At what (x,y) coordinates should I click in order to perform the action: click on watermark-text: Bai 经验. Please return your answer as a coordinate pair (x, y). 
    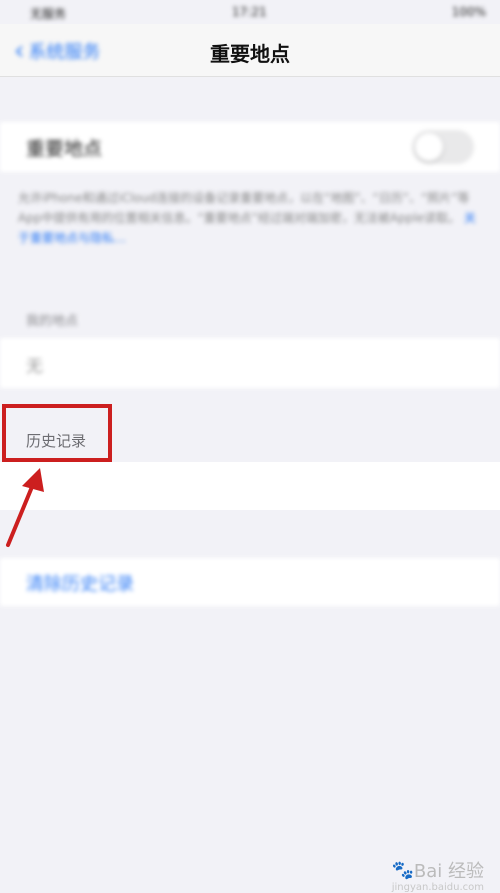
    Looking at the image, I should click on (448, 871).